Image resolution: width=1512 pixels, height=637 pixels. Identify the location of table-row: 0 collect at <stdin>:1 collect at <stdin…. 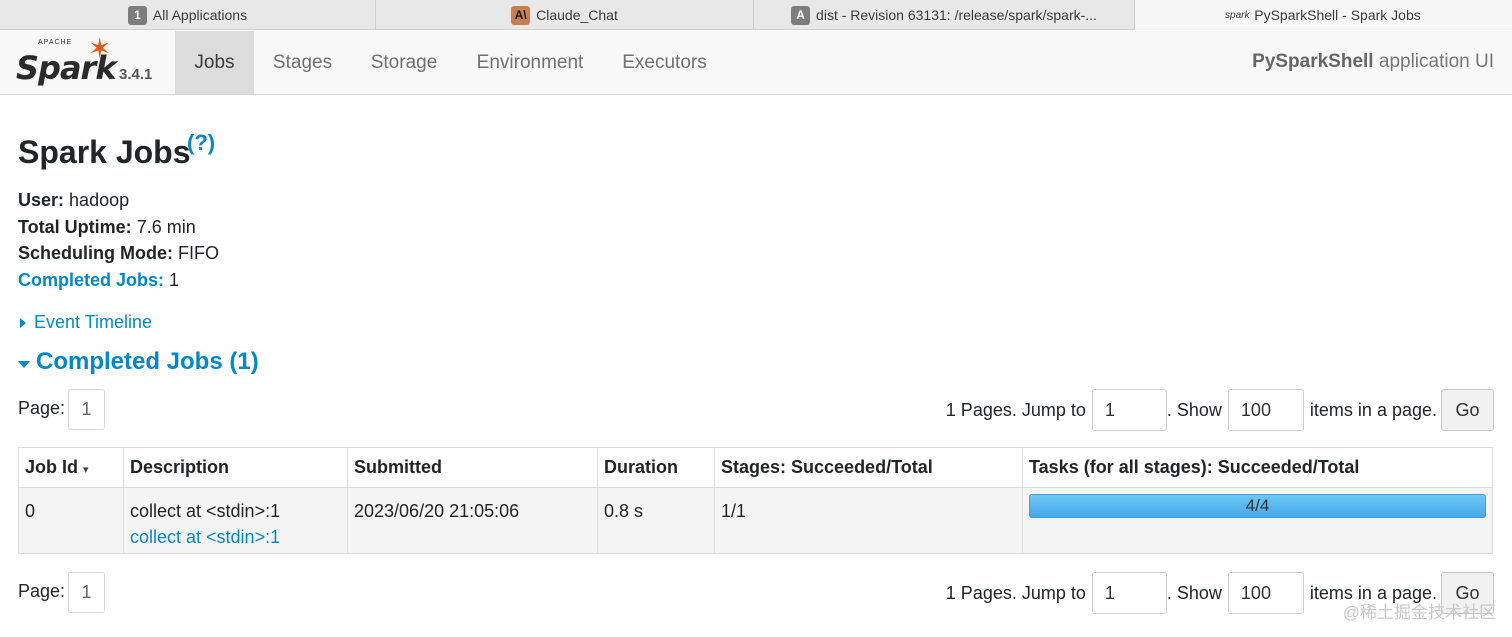
(755, 520).